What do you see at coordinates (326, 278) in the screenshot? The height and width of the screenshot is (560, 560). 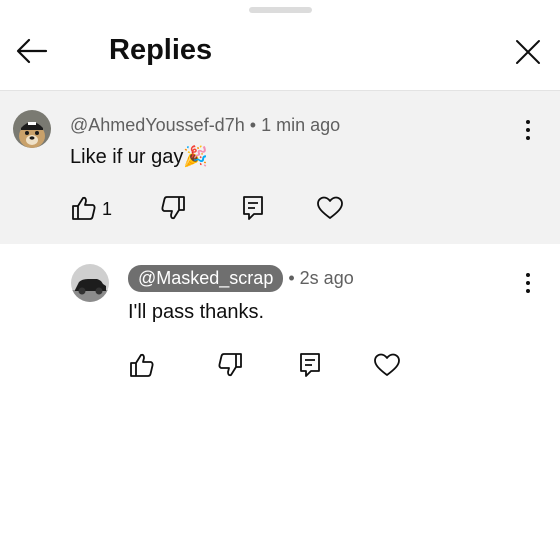 I see `reply-time: 2s ago` at bounding box center [326, 278].